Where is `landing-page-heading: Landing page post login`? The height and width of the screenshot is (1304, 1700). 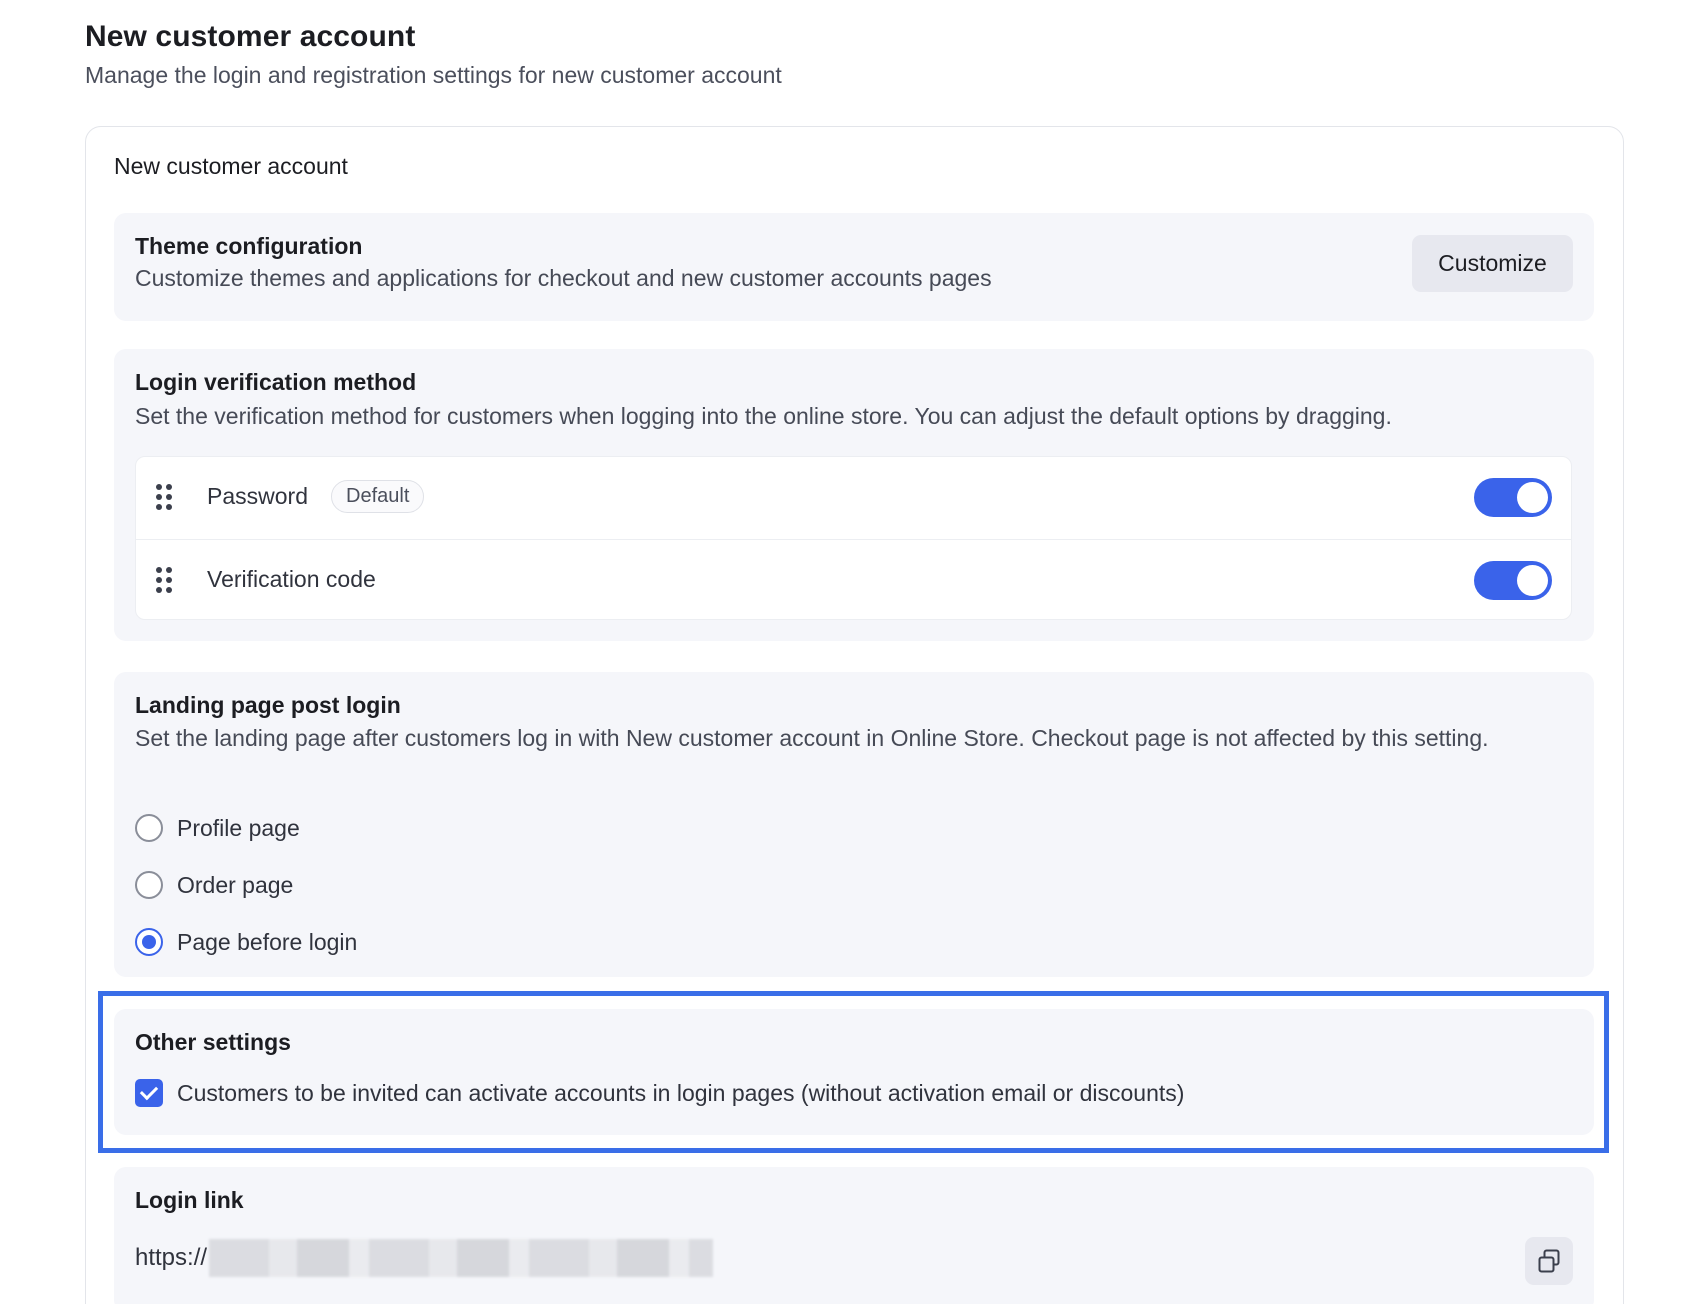 landing-page-heading: Landing page post login is located at coordinates (268, 705).